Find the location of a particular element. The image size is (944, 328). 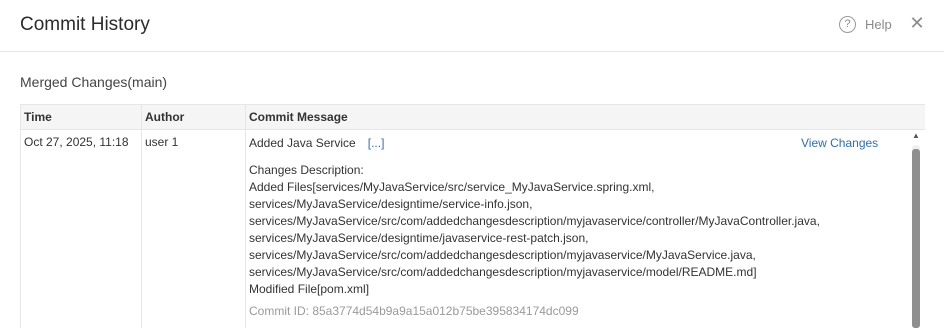

help-button: ? Help is located at coordinates (865, 24).